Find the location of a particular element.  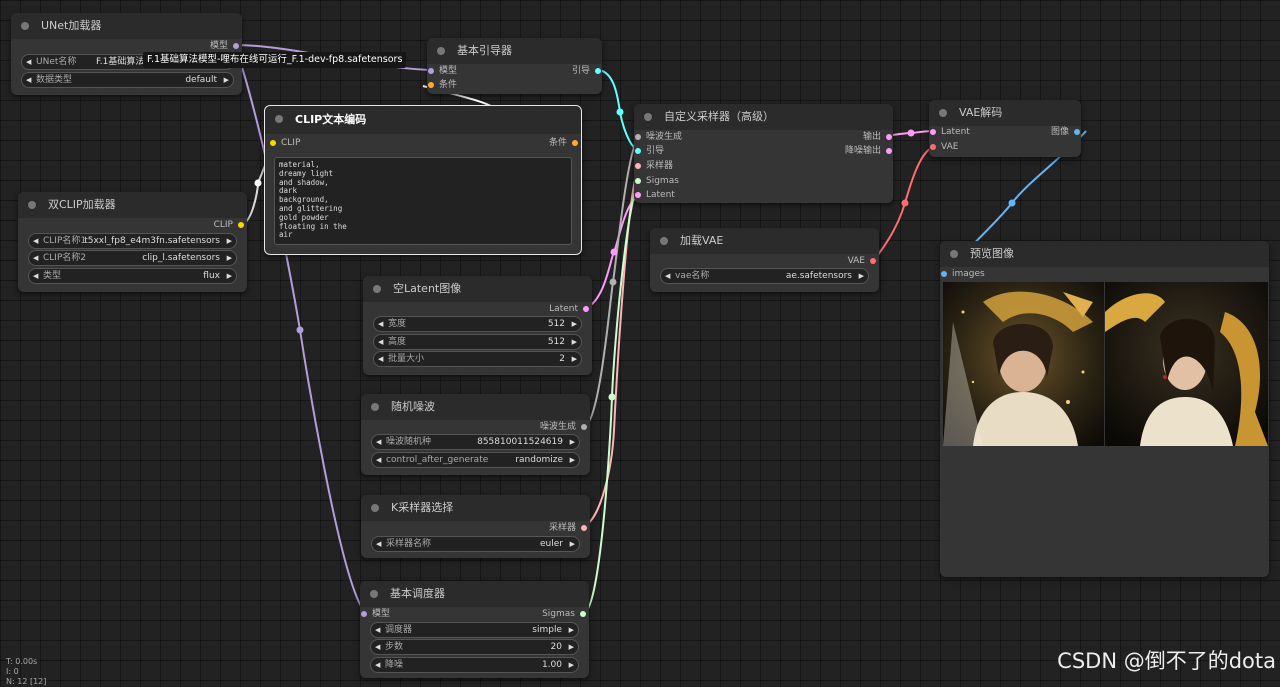

input-vae: VAE is located at coordinates (944, 147).